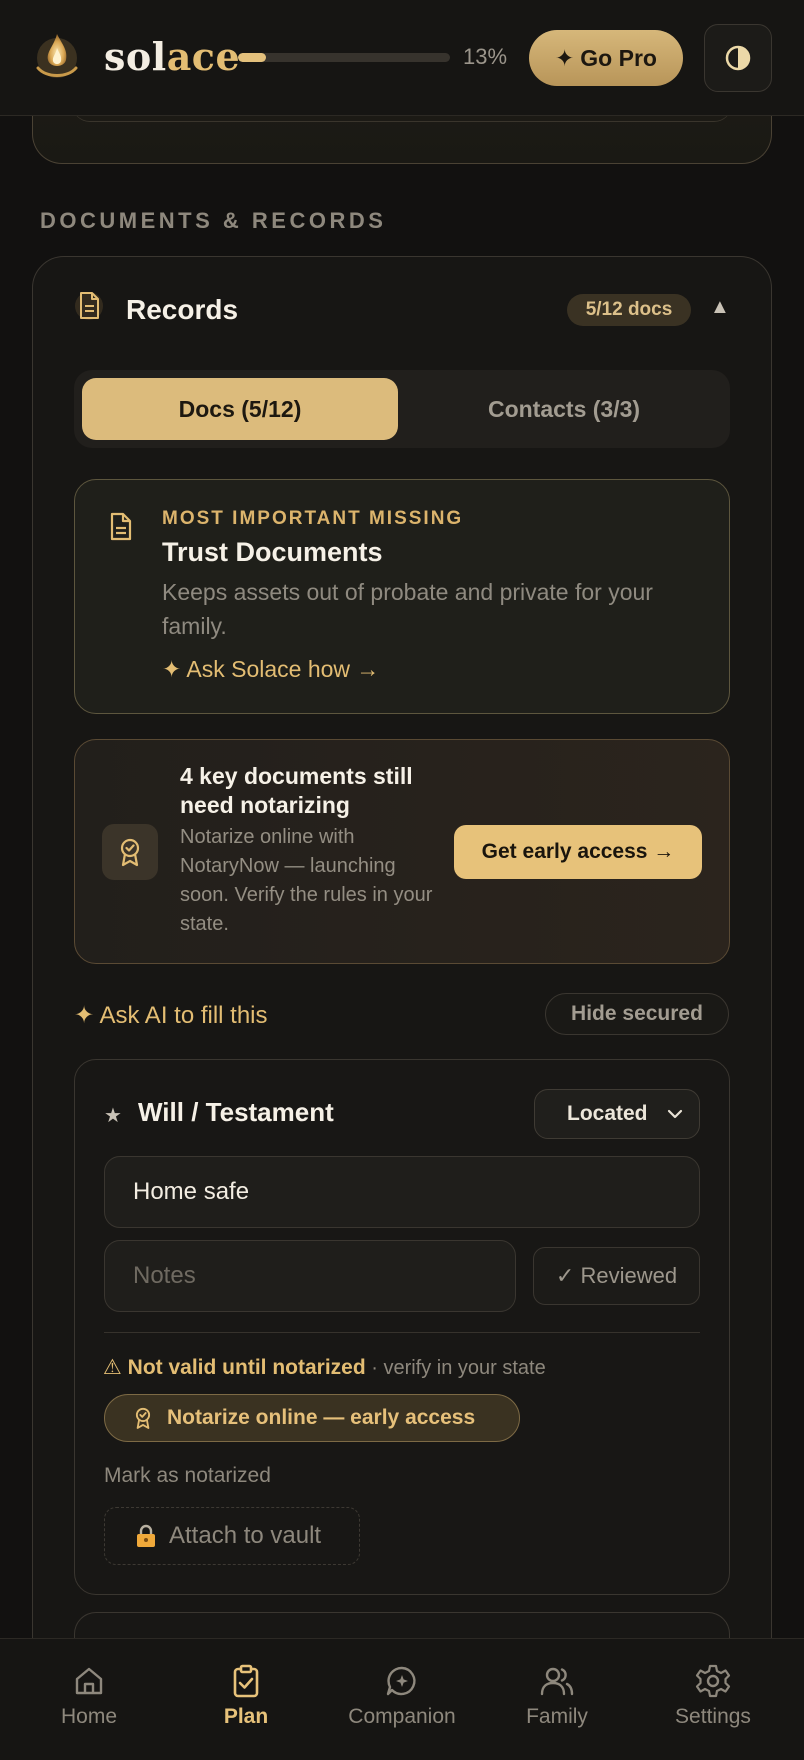 Image resolution: width=804 pixels, height=1760 pixels. Describe the element at coordinates (171, 1015) in the screenshot. I see `ask-ai-fill-link: ✦ Ask AI to fill this` at that location.